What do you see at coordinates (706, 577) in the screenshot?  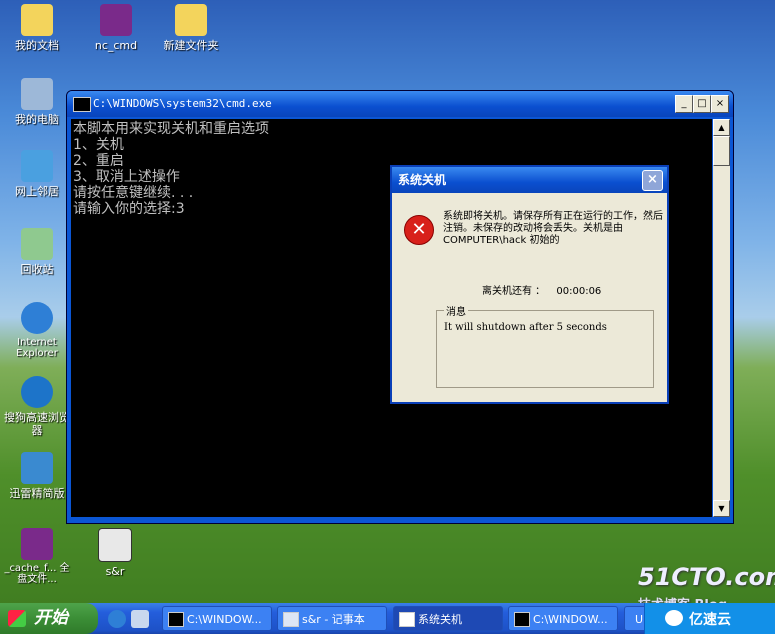 I see `watermark-site: 51CTO.com` at bounding box center [706, 577].